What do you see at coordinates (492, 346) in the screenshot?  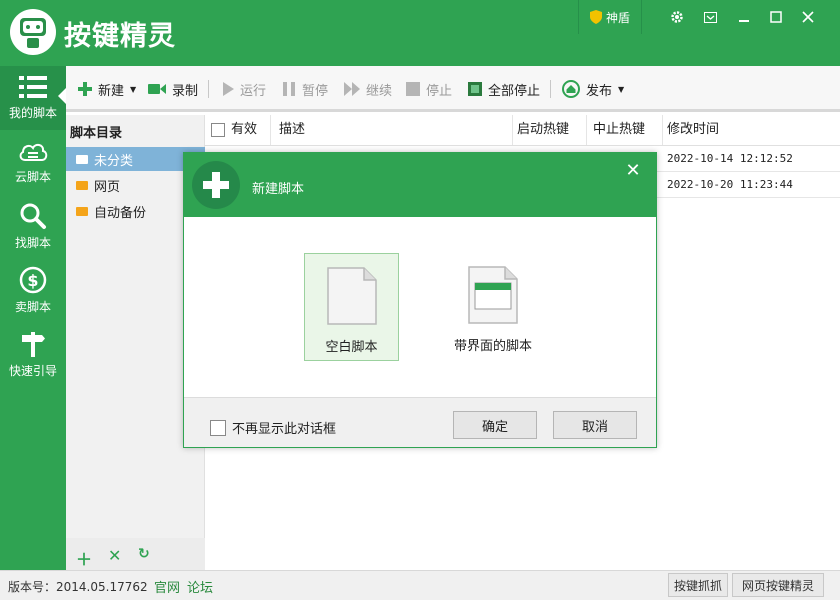 I see `ui-script-label: 带界面的脚本` at bounding box center [492, 346].